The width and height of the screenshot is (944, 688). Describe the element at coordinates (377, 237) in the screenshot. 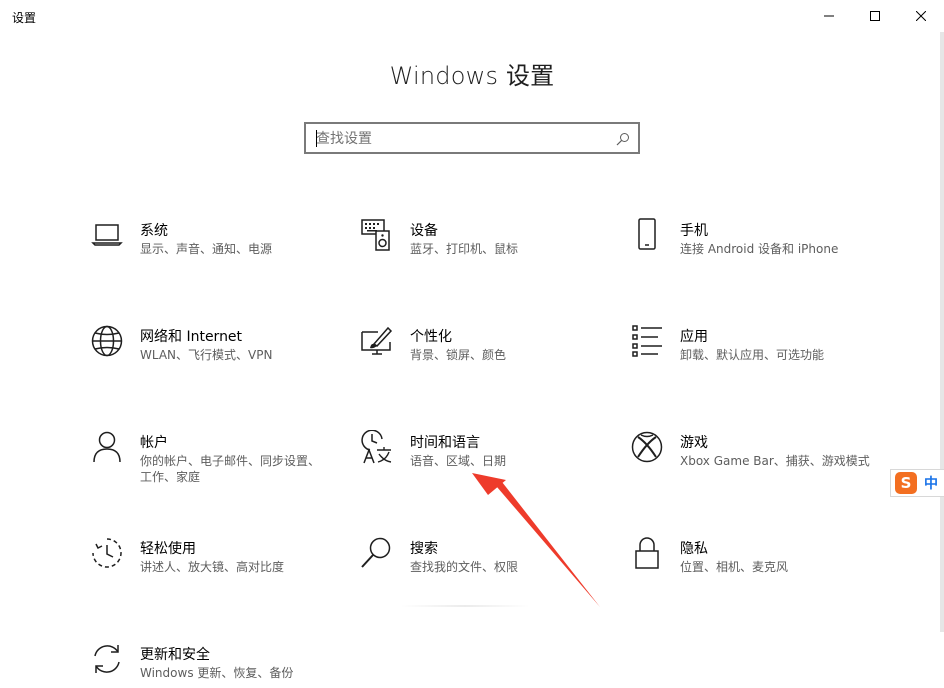

I see `keyboard-speaker-icon` at that location.